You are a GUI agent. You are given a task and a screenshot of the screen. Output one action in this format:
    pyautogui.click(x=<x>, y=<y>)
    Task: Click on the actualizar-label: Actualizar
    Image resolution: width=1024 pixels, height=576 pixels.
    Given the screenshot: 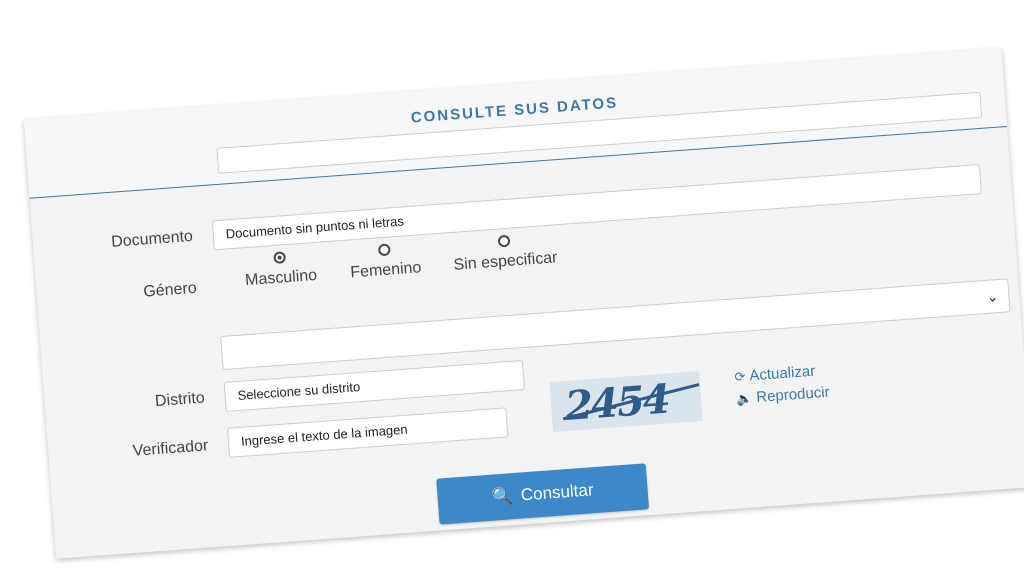 What is the action you would take?
    pyautogui.click(x=782, y=373)
    